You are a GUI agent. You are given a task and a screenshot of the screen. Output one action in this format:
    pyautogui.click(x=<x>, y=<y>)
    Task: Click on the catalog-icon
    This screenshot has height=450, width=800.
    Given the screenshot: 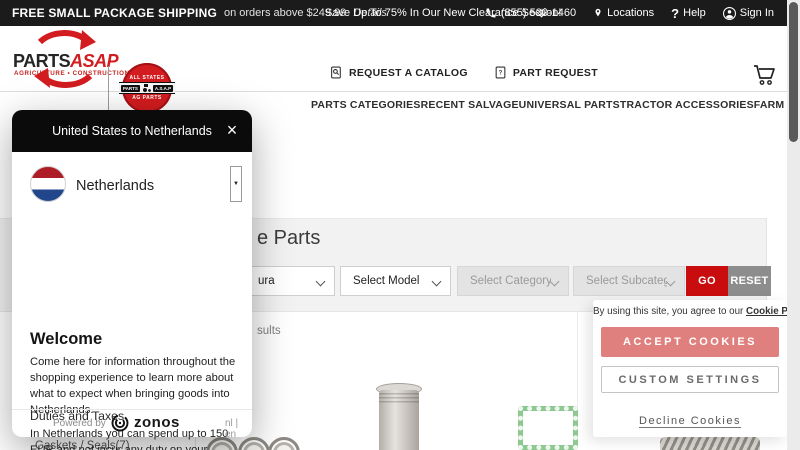 What is the action you would take?
    pyautogui.click(x=336, y=72)
    